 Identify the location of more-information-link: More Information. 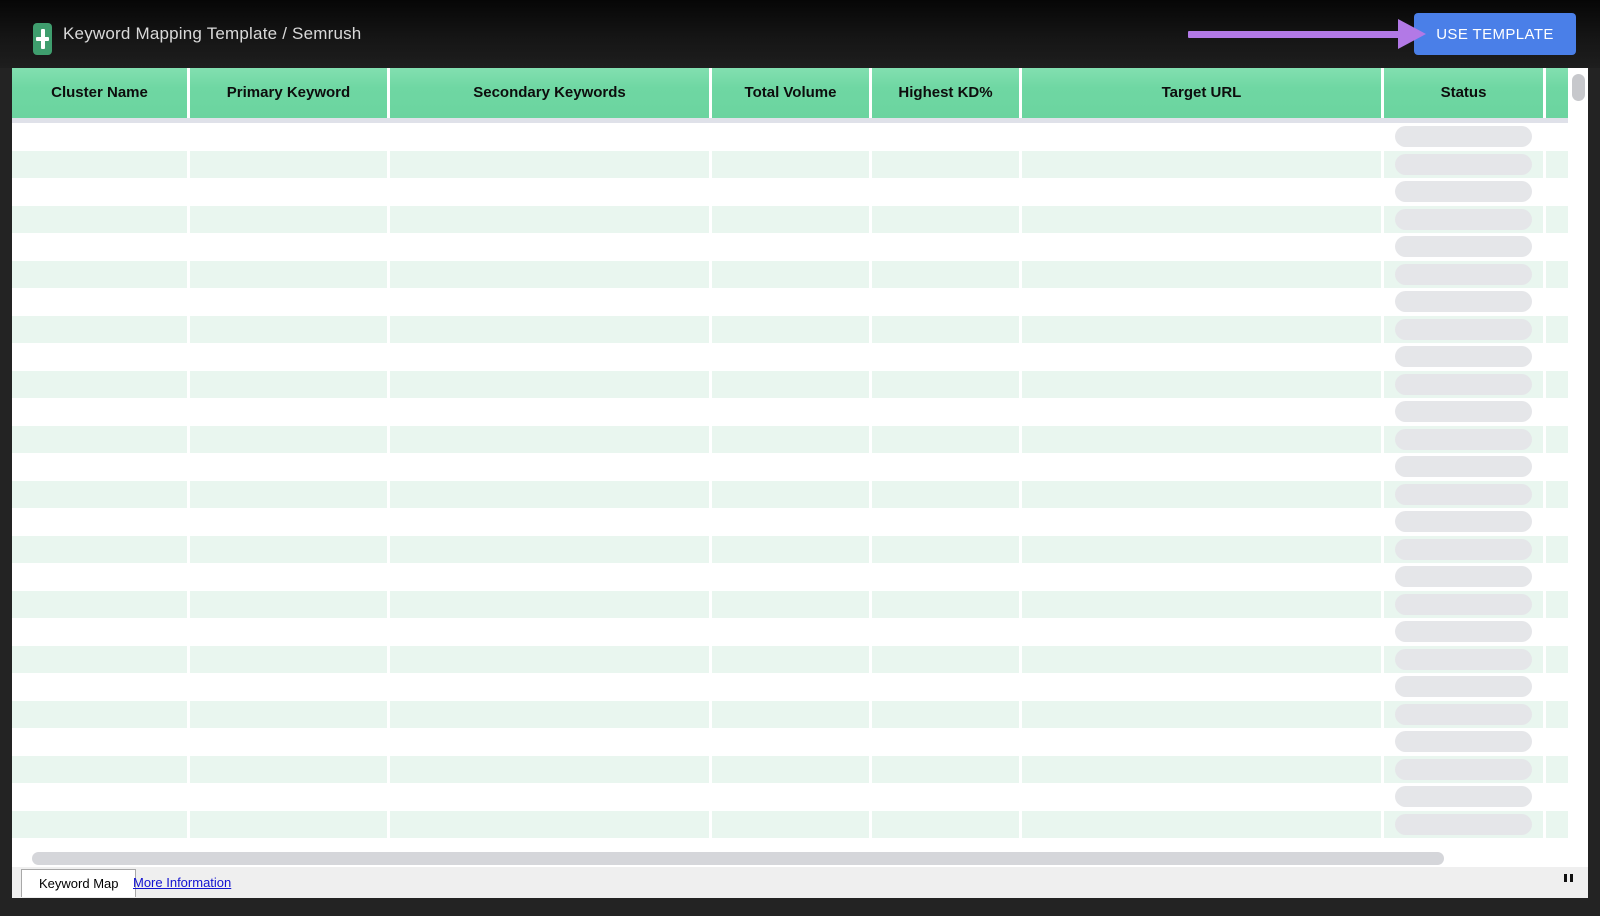
(182, 882).